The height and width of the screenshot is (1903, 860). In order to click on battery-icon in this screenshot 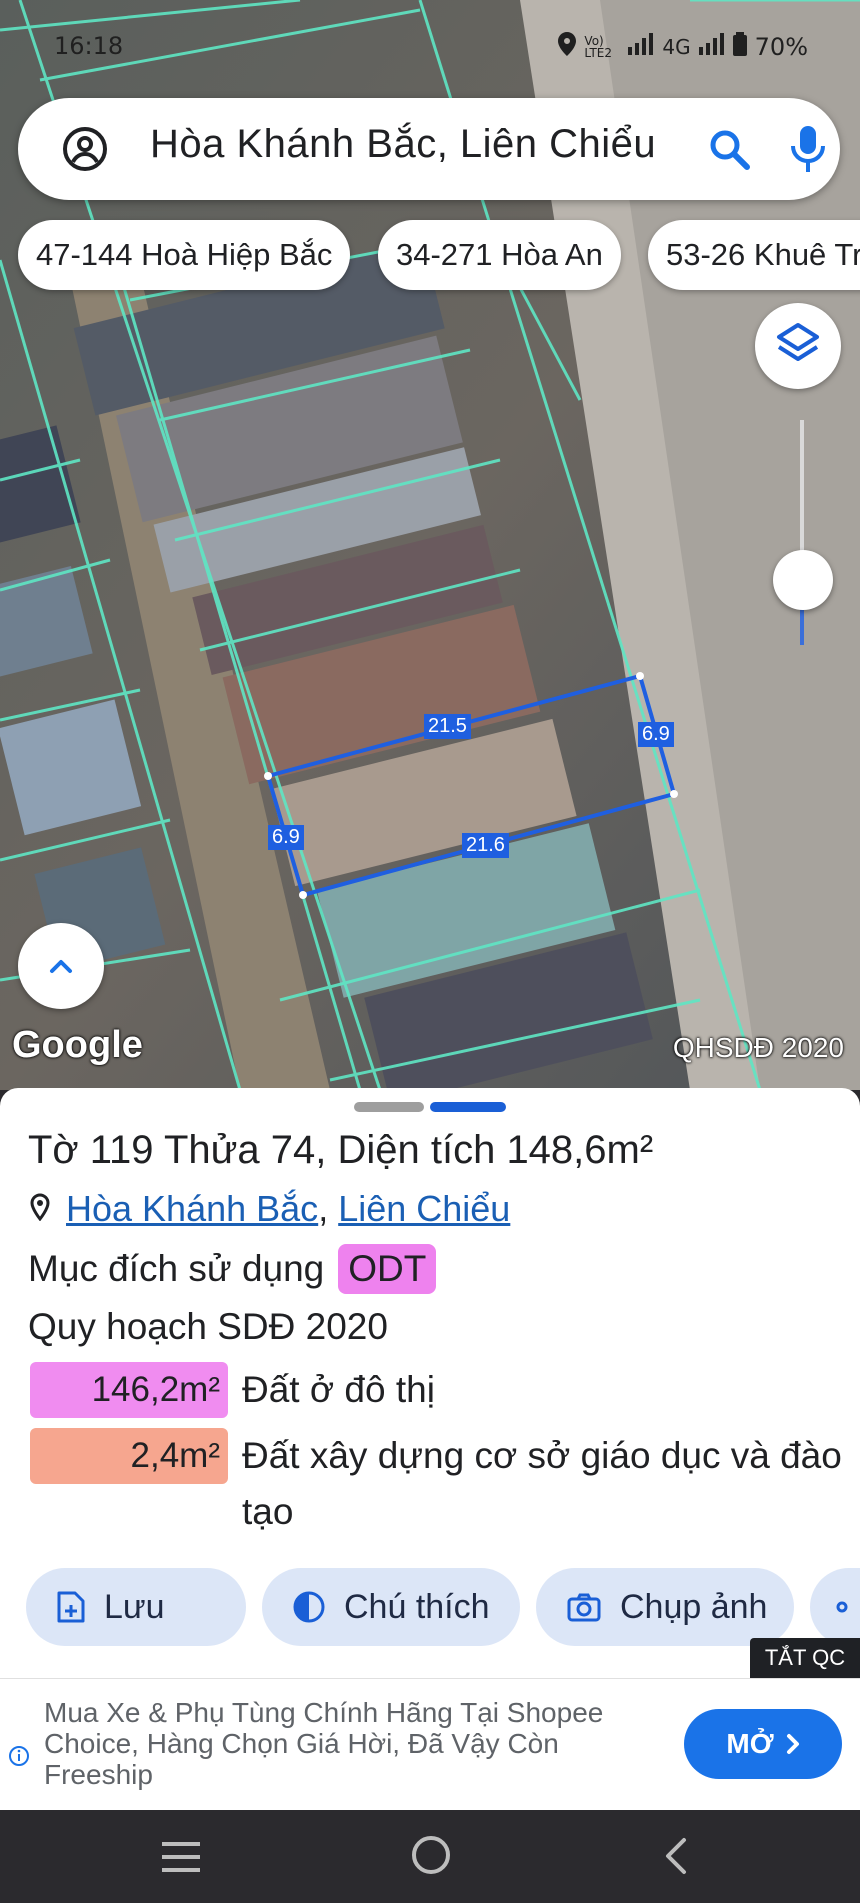, I will do `click(739, 47)`.